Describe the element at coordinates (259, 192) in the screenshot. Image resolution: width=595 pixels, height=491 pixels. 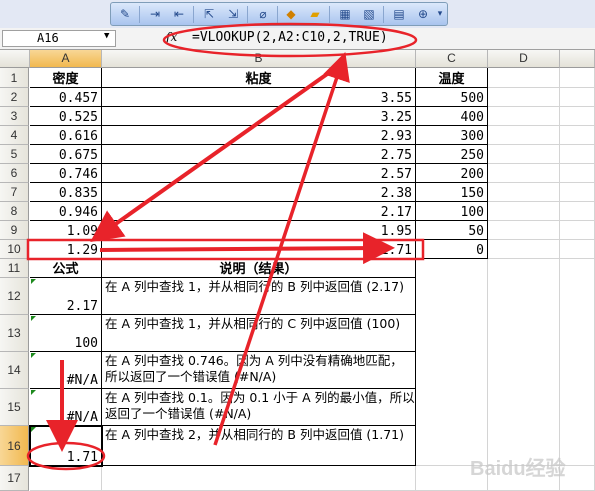
I see `cell-viscosity: 2.38` at that location.